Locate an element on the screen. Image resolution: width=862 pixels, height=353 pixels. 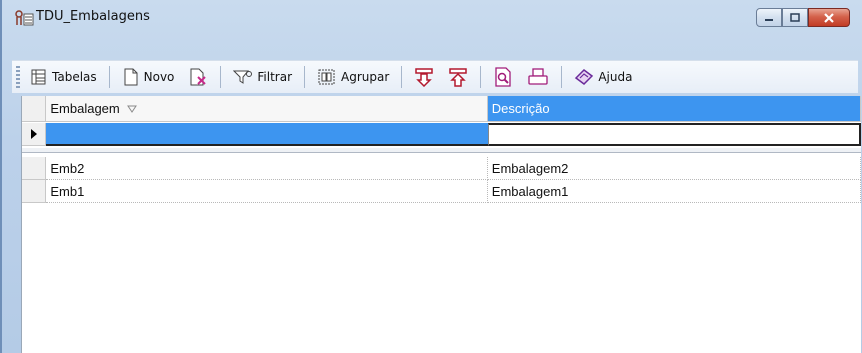
novo-button: Novo is located at coordinates (148, 77).